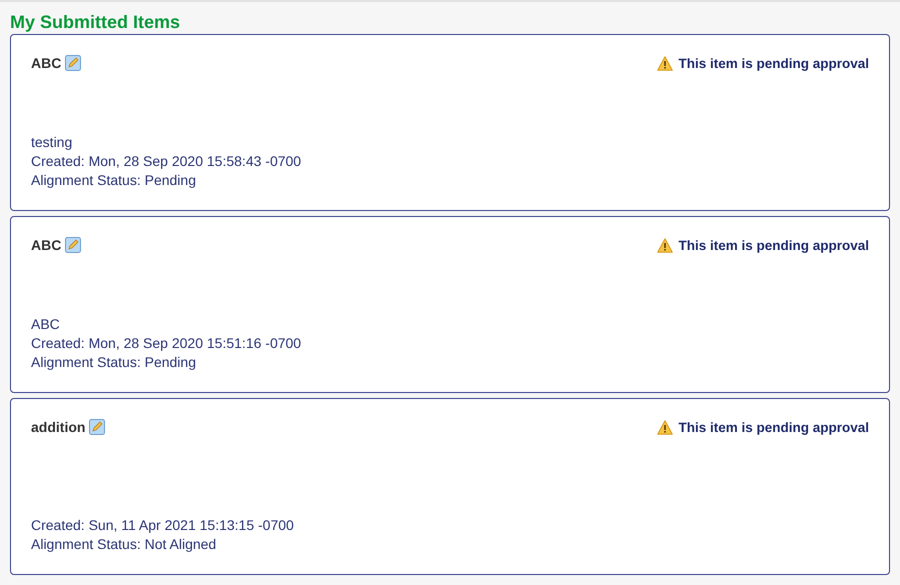  Describe the element at coordinates (166, 161) in the screenshot. I see `created-date: Created: Mon, 28 Sep 2020 15:58:43 -0700` at that location.